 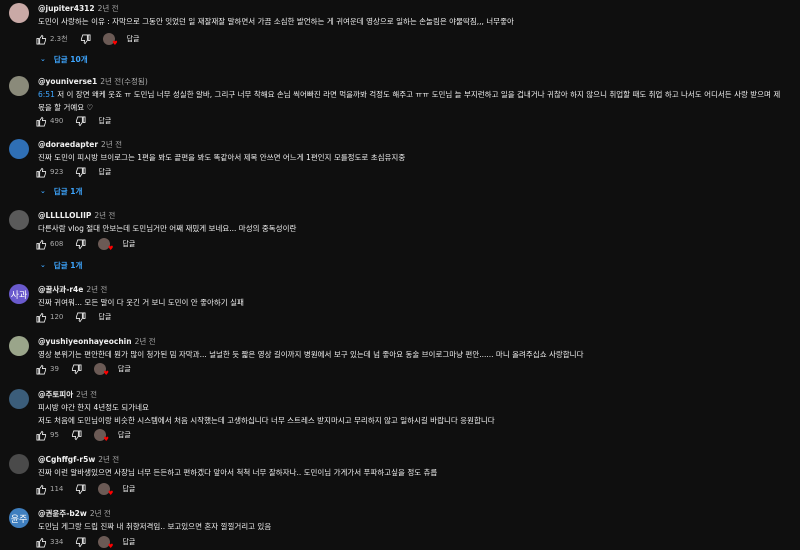 I want to click on comment-actions: 608 ♥ 답글, so click(x=85, y=244).